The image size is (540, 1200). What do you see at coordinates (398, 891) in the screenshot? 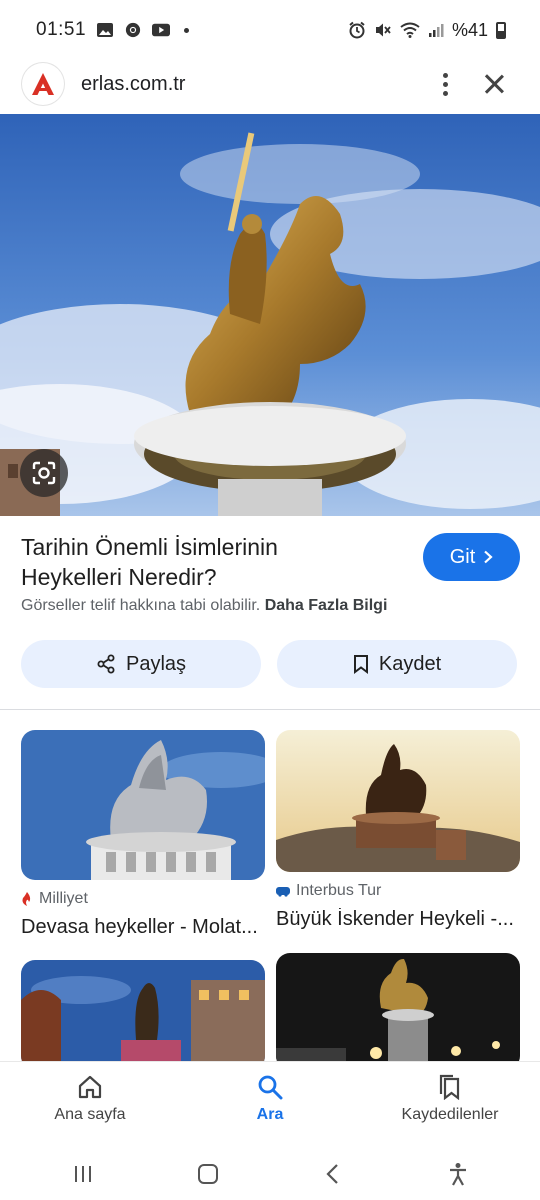
I see `related-source: Interbus Tur` at bounding box center [398, 891].